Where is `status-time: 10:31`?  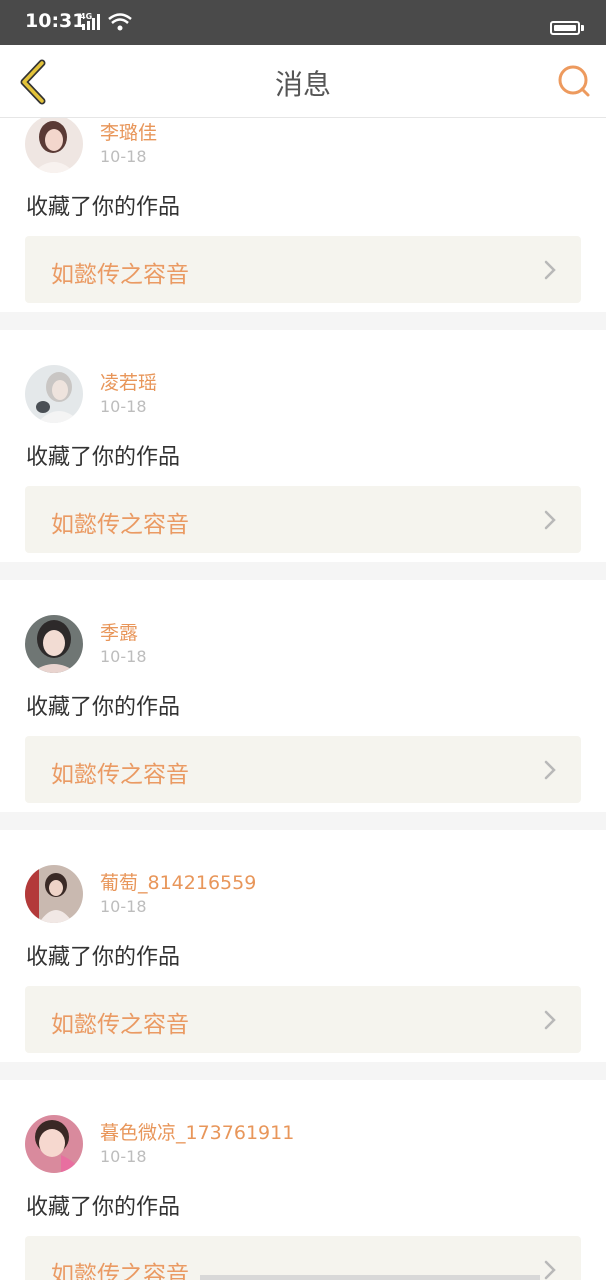 status-time: 10:31 is located at coordinates (55, 21).